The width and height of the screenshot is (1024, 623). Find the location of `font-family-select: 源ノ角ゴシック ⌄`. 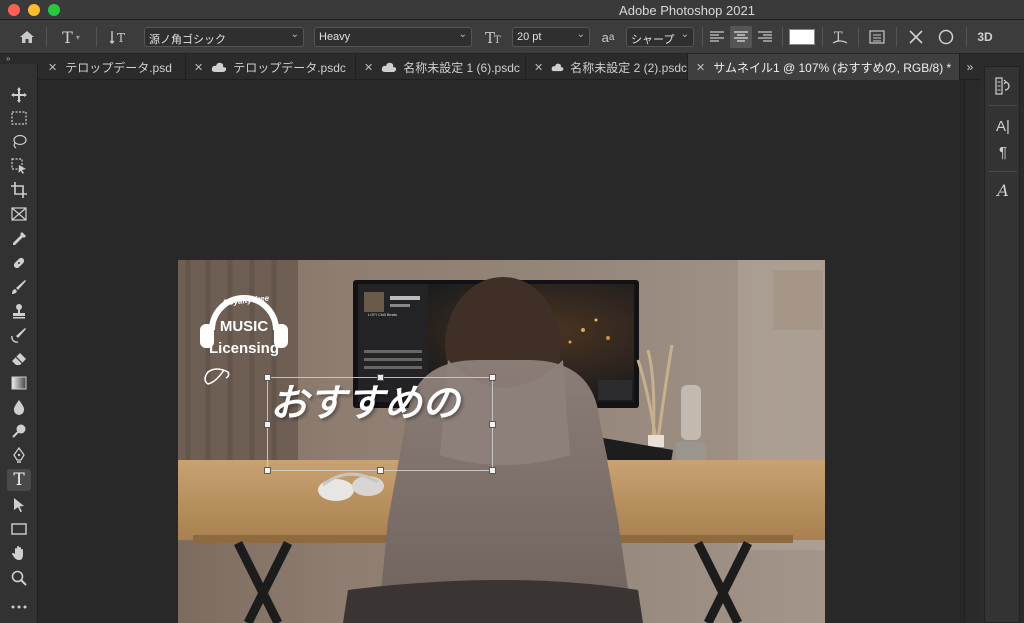

font-family-select: 源ノ角ゴシック ⌄ is located at coordinates (224, 37).